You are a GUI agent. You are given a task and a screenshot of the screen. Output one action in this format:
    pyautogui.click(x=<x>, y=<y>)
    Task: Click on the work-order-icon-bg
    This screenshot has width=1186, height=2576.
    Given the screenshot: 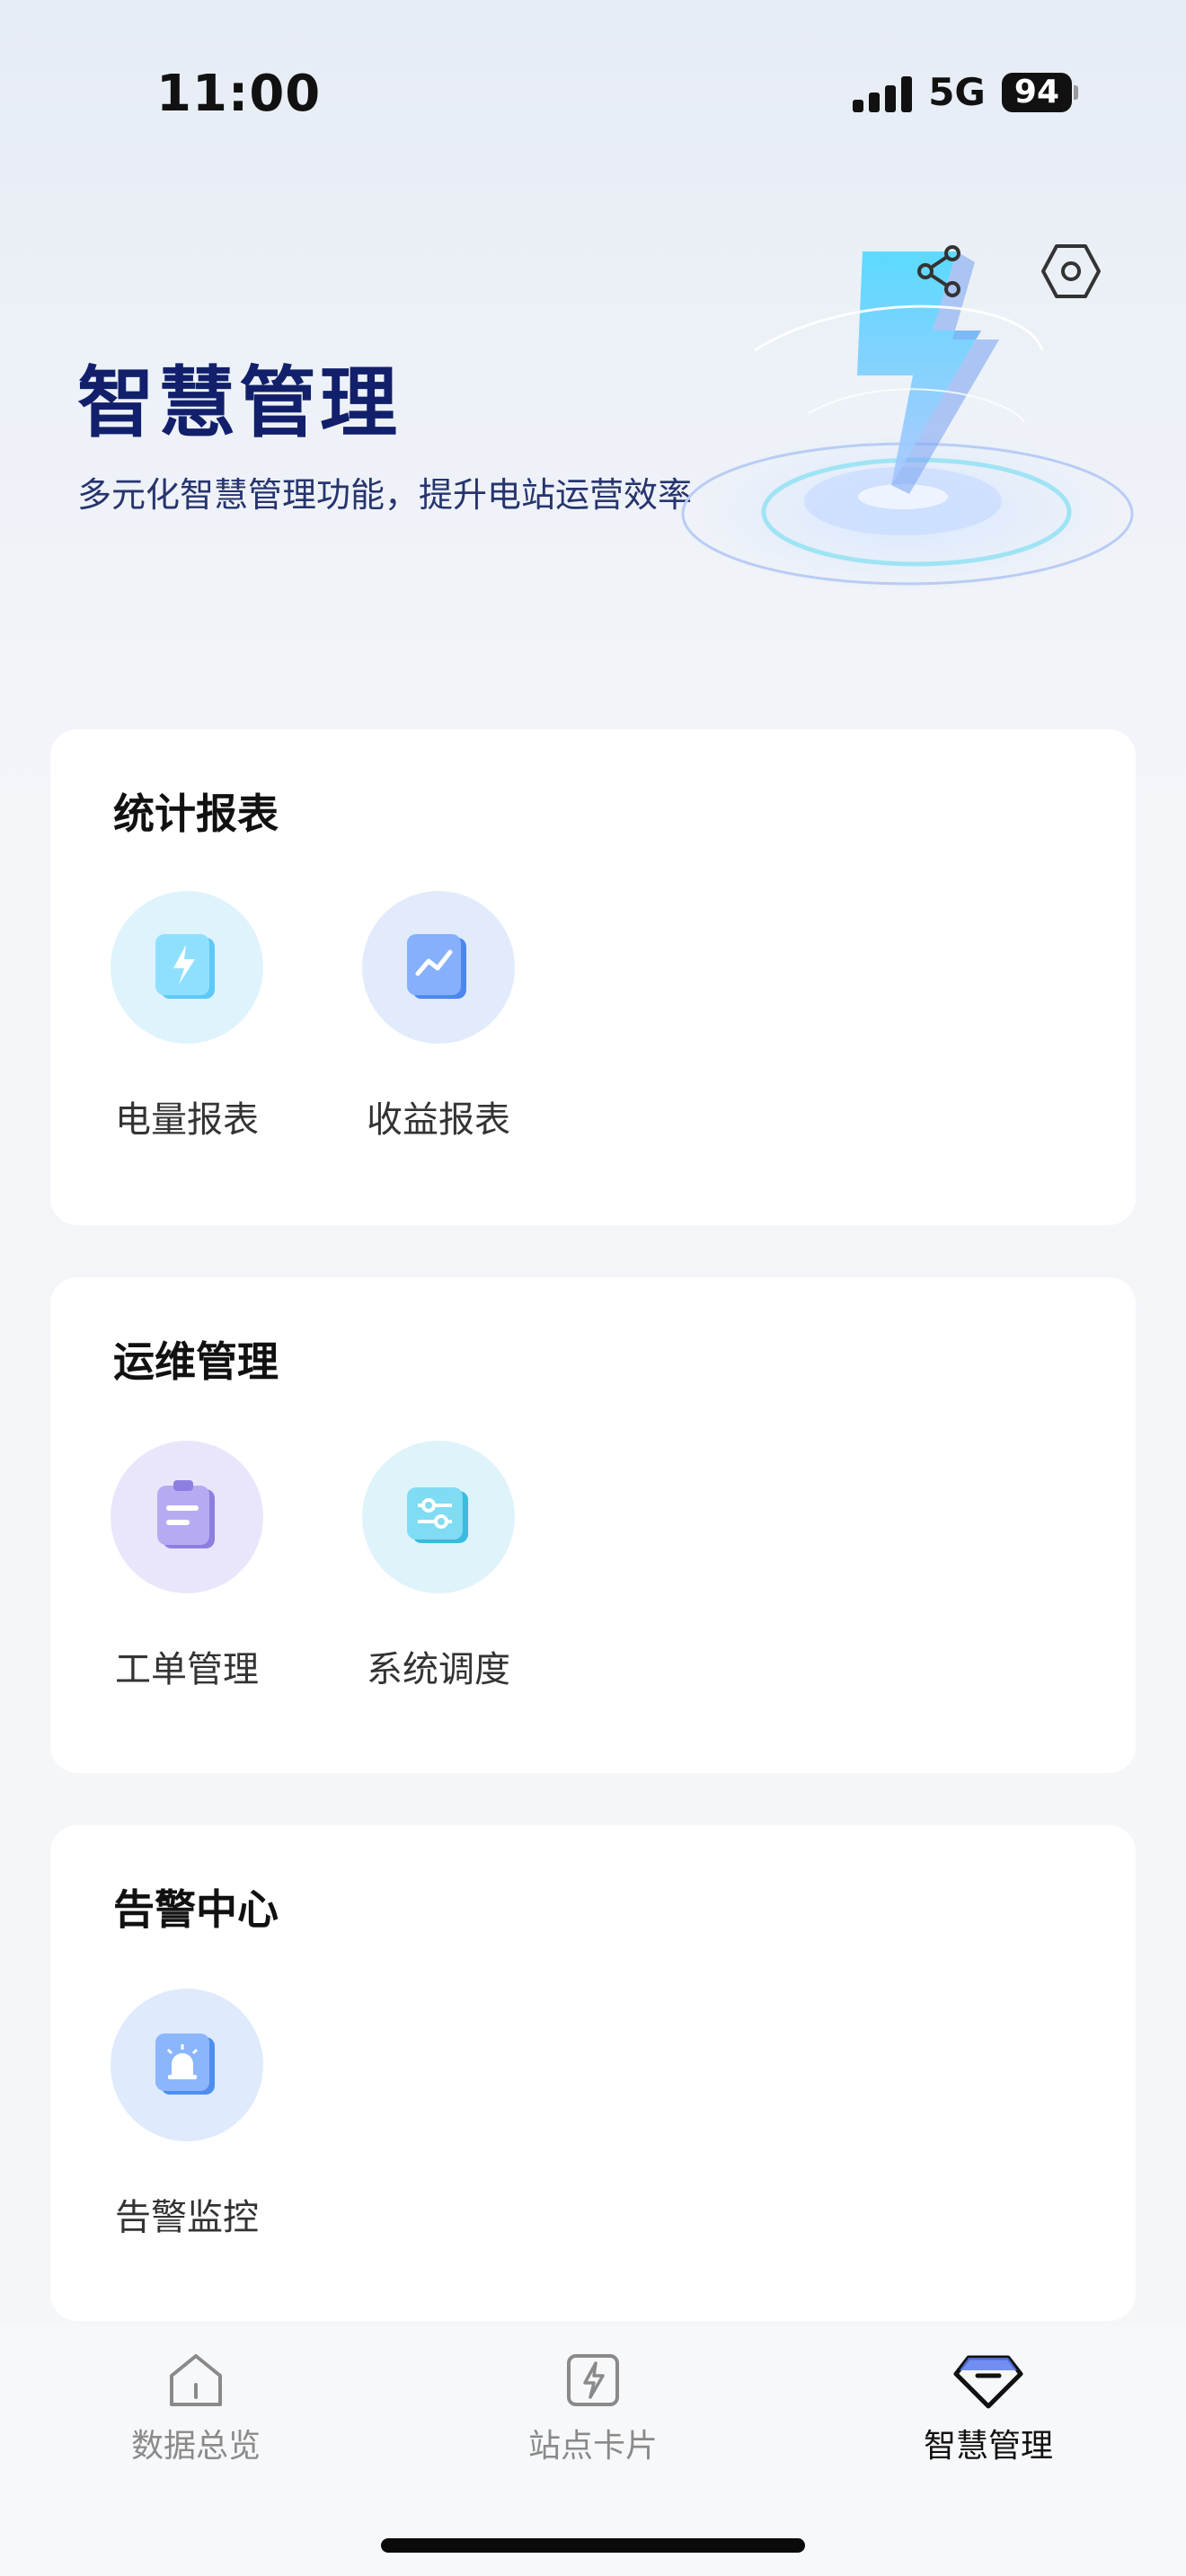 What is the action you would take?
    pyautogui.click(x=187, y=1517)
    